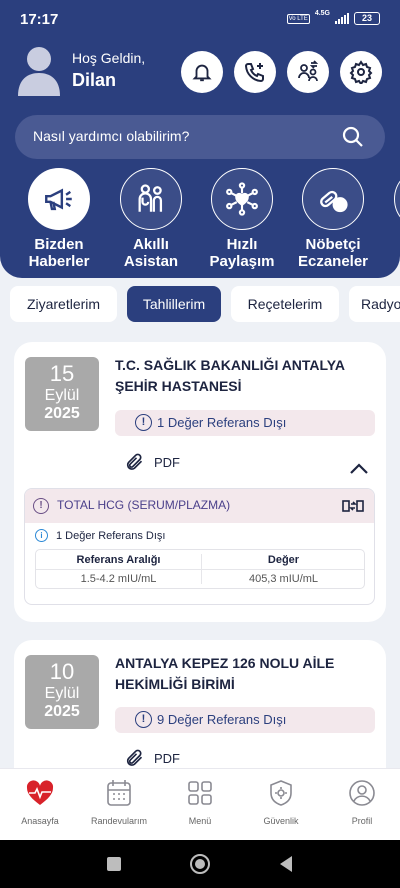 This screenshot has width=400, height=888. What do you see at coordinates (374, 304) in the screenshot?
I see `tab-radiology: Radyo` at bounding box center [374, 304].